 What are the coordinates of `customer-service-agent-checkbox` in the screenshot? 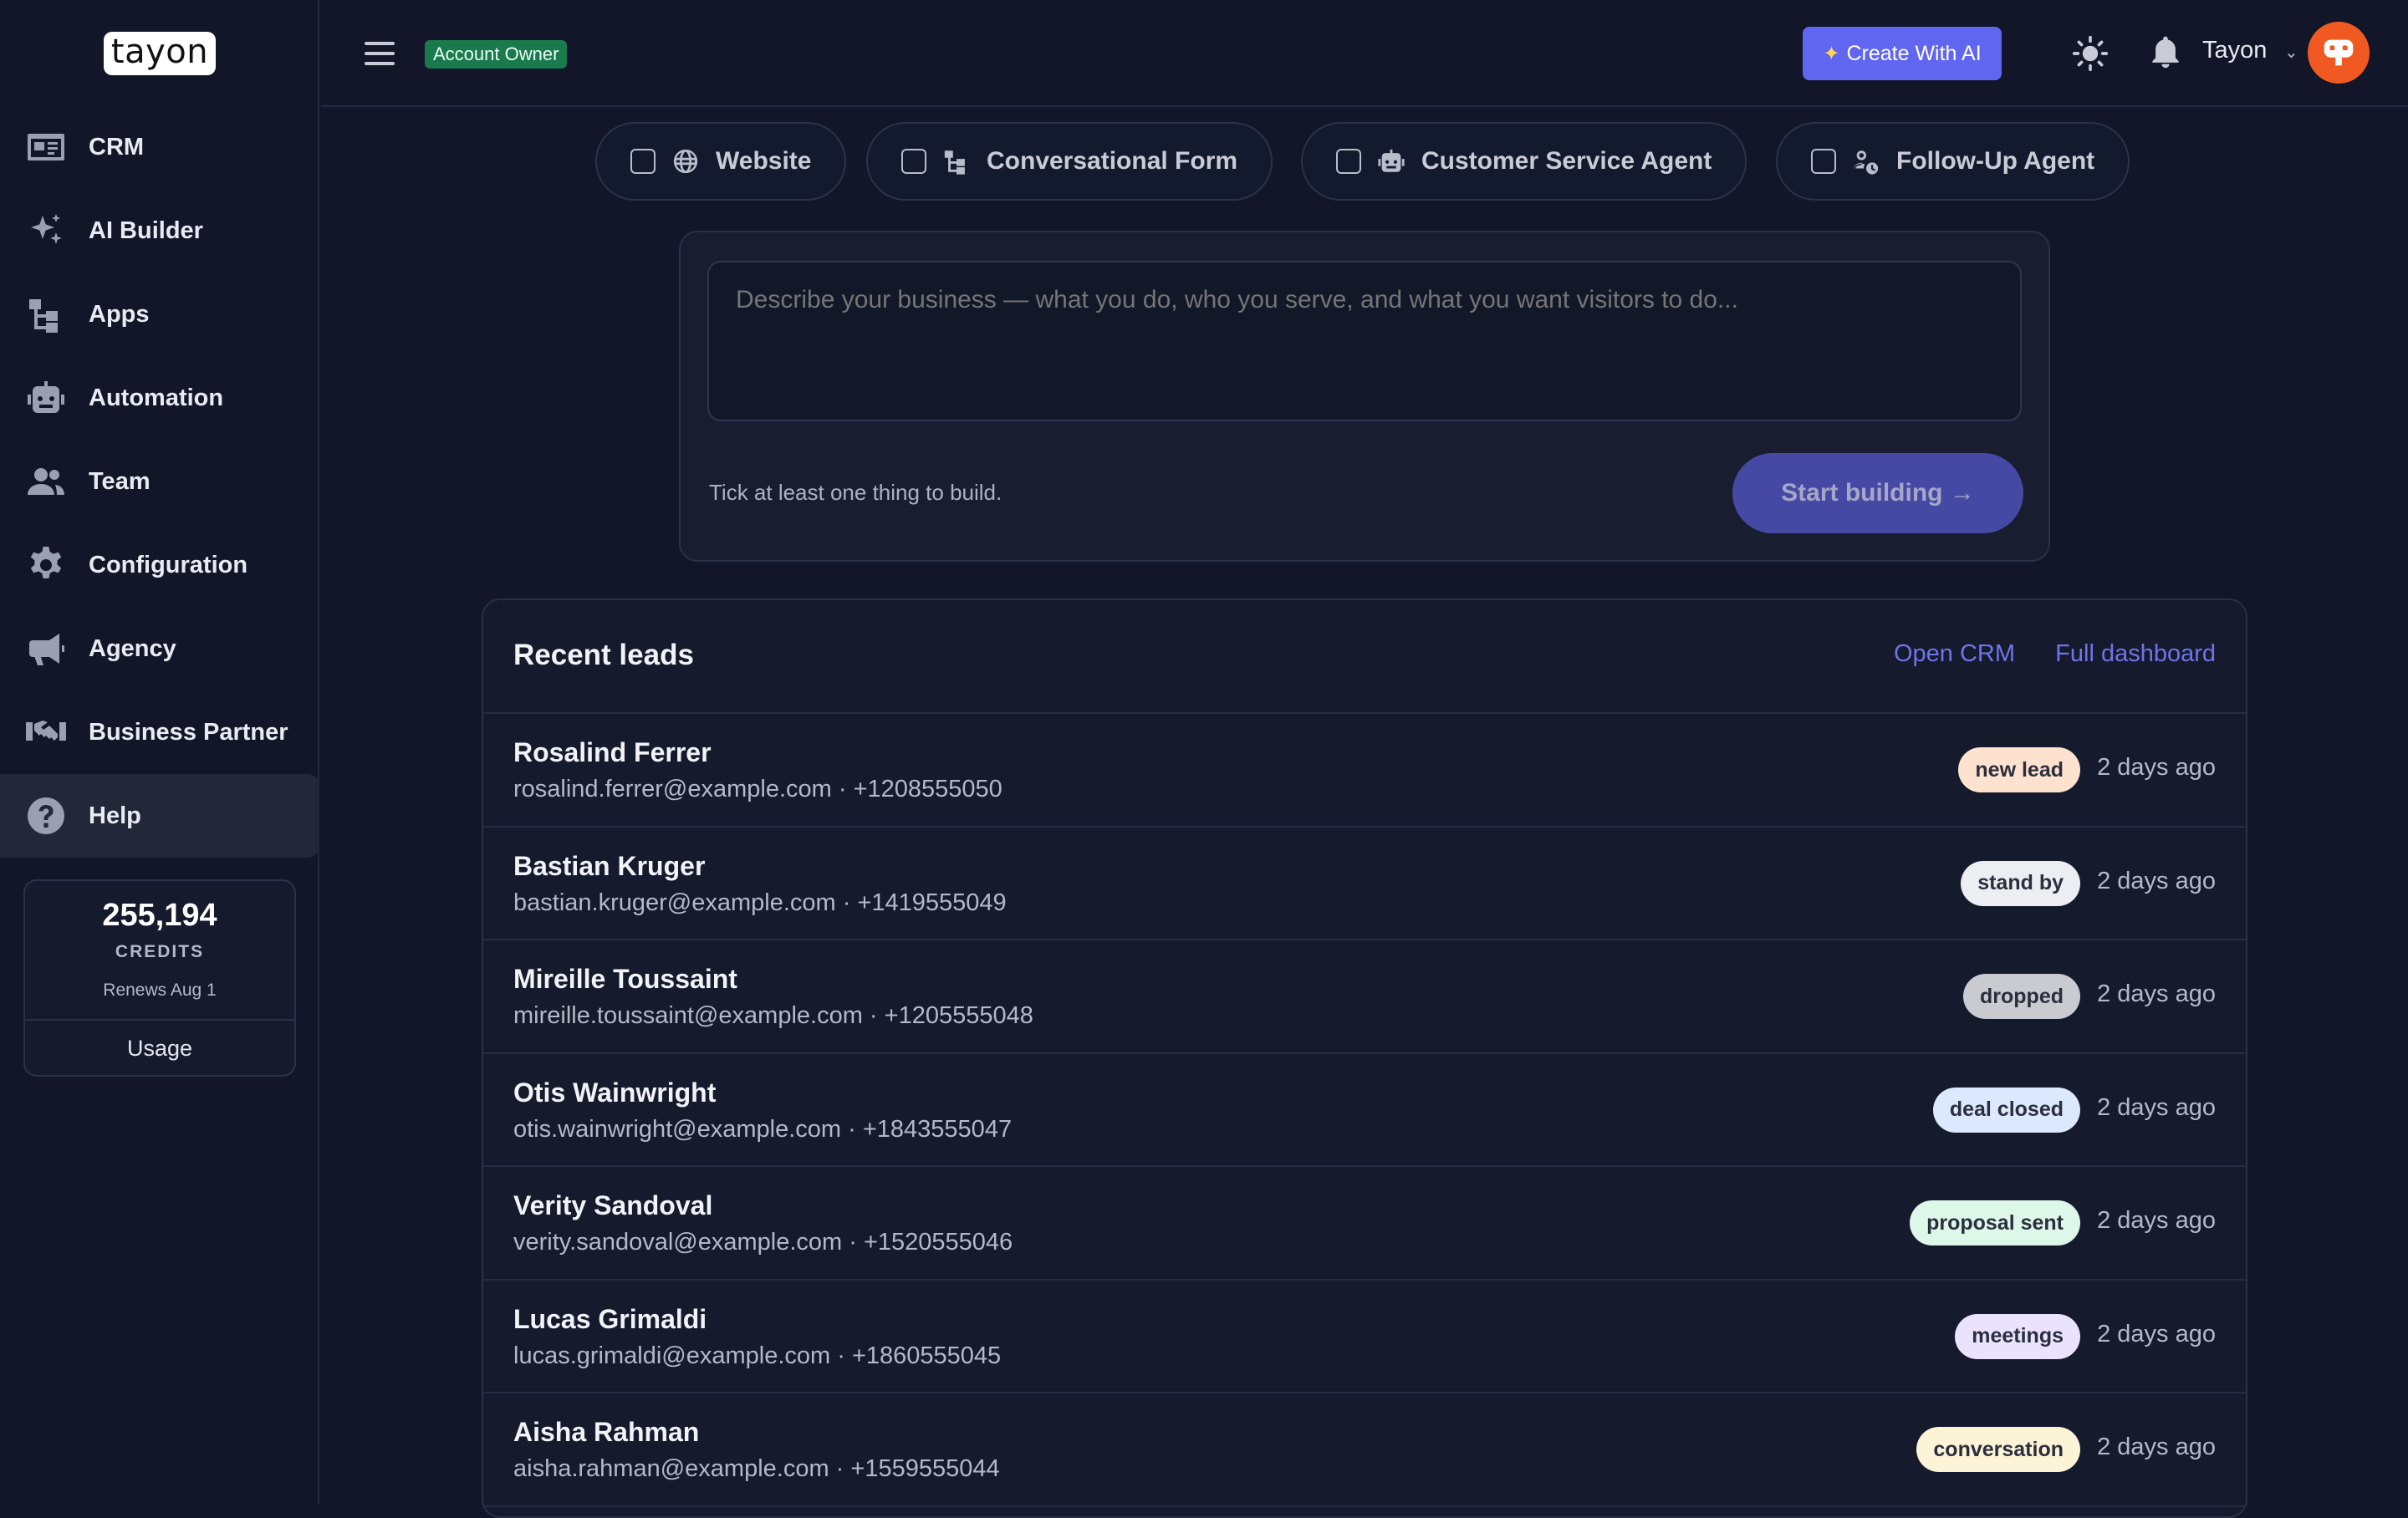 It's located at (1348, 161).